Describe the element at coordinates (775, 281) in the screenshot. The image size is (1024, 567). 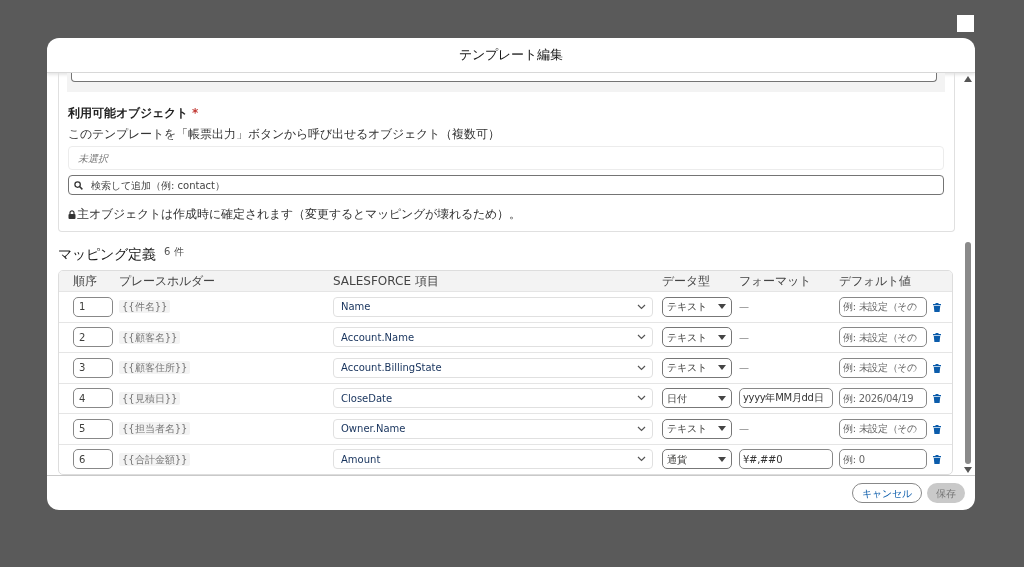
I see `column-header: フォーマット` at that location.